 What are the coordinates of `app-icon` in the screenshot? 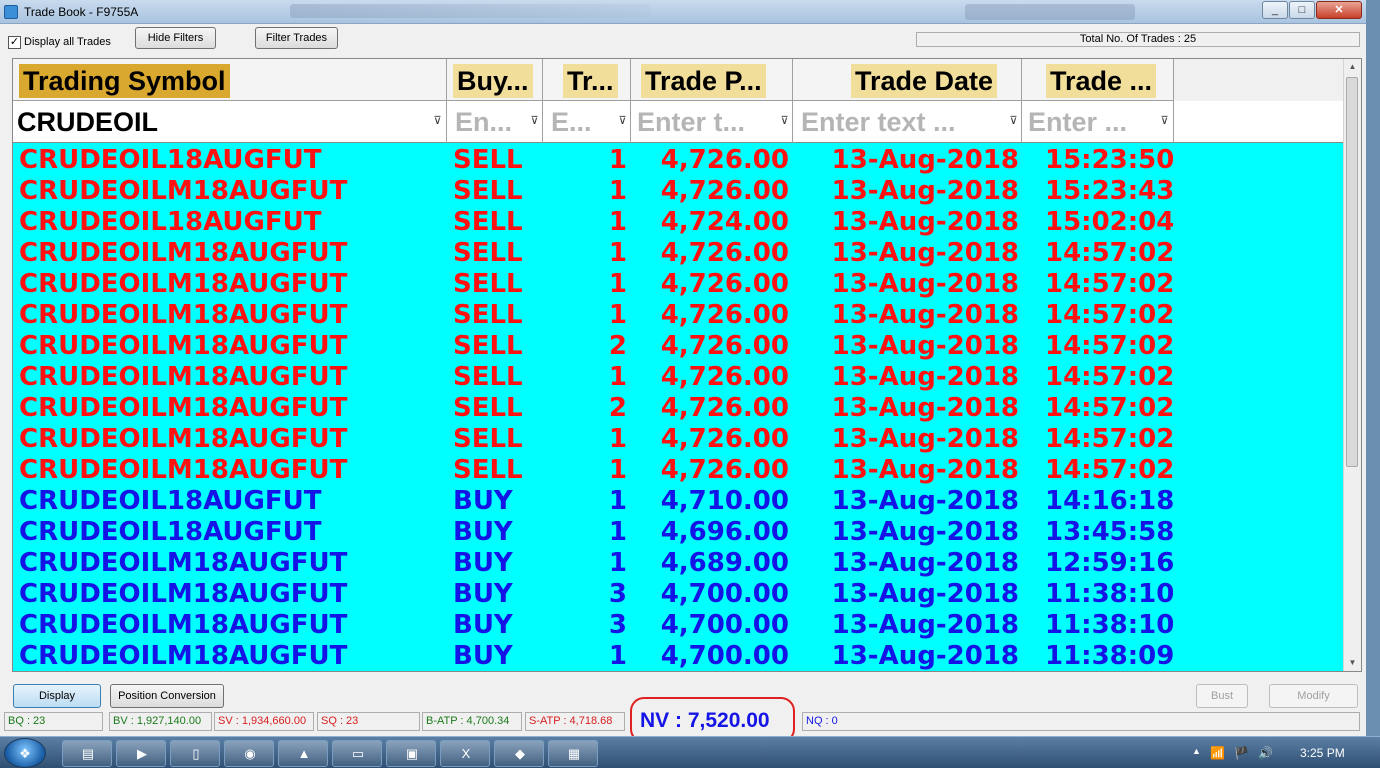 It's located at (11, 12).